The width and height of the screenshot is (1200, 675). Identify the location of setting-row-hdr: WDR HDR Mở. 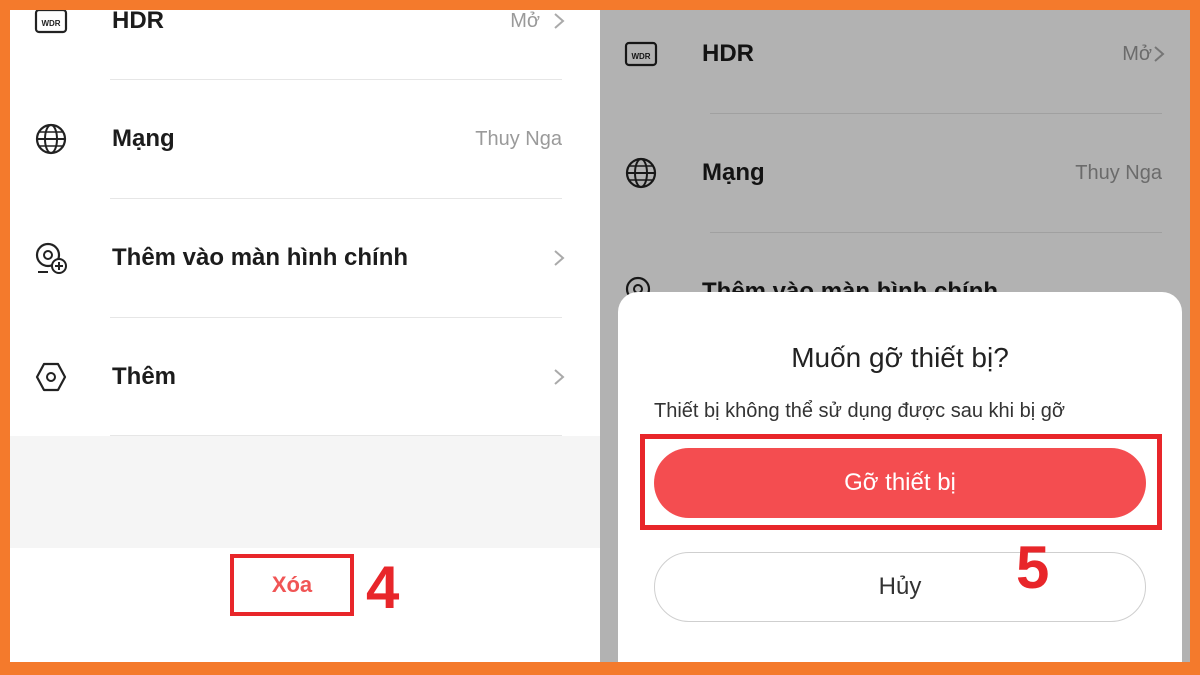
(305, 45).